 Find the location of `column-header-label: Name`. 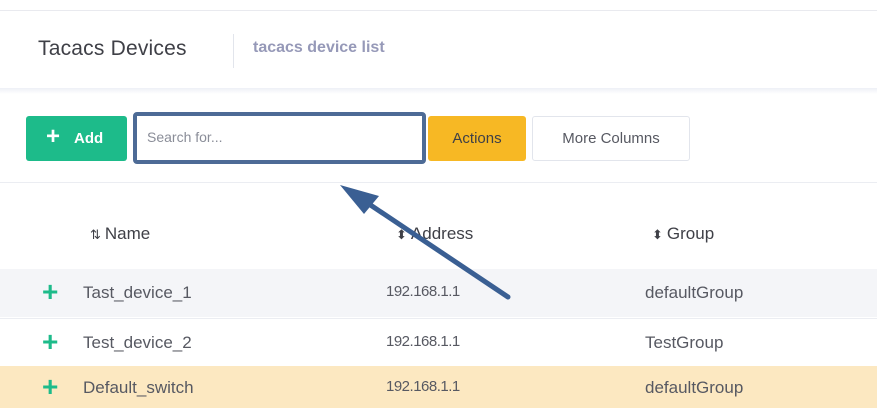

column-header-label: Name is located at coordinates (127, 233).